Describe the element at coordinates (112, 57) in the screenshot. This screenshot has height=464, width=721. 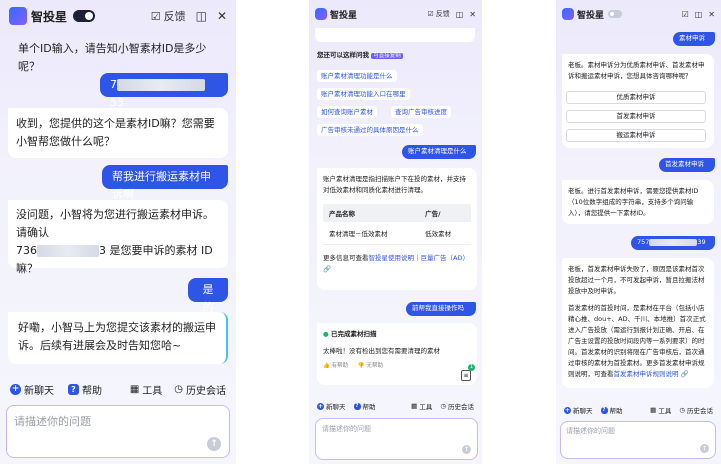
I see `bot-message: 单个ID输入，请告知小智素材ID是多少呢？` at that location.